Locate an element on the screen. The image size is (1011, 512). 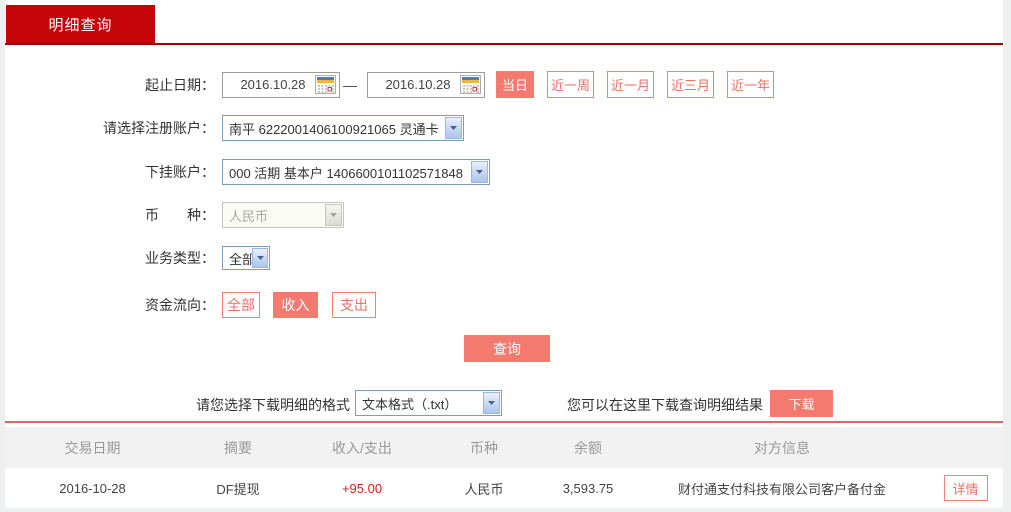
end-date-input: 2016.10.28 is located at coordinates (426, 84).